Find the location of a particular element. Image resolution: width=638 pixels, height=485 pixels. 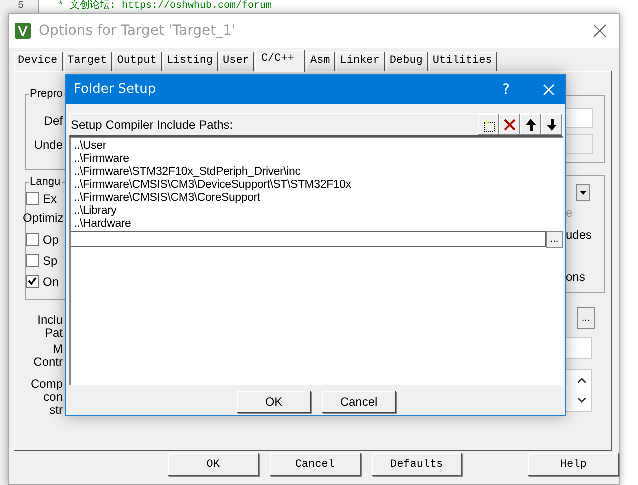

list-label: Setup Compiler Include Paths: is located at coordinates (152, 125).